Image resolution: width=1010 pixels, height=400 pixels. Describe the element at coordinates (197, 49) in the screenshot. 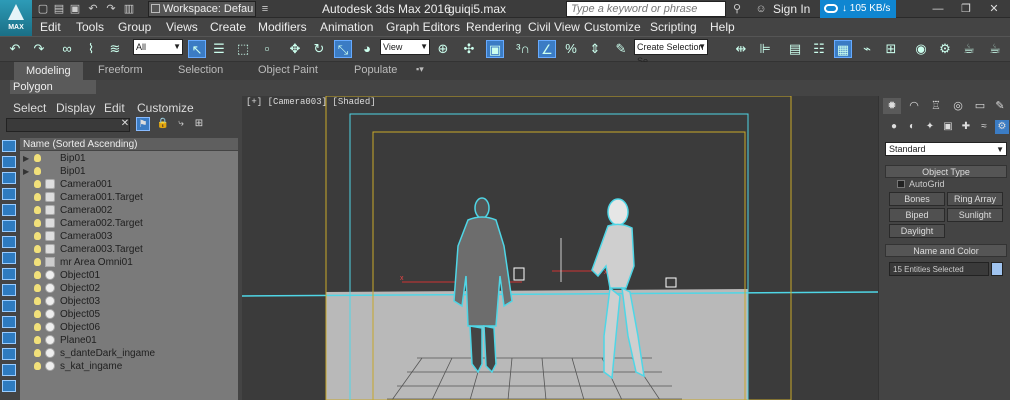

I see `select-object-icon: ↖` at that location.